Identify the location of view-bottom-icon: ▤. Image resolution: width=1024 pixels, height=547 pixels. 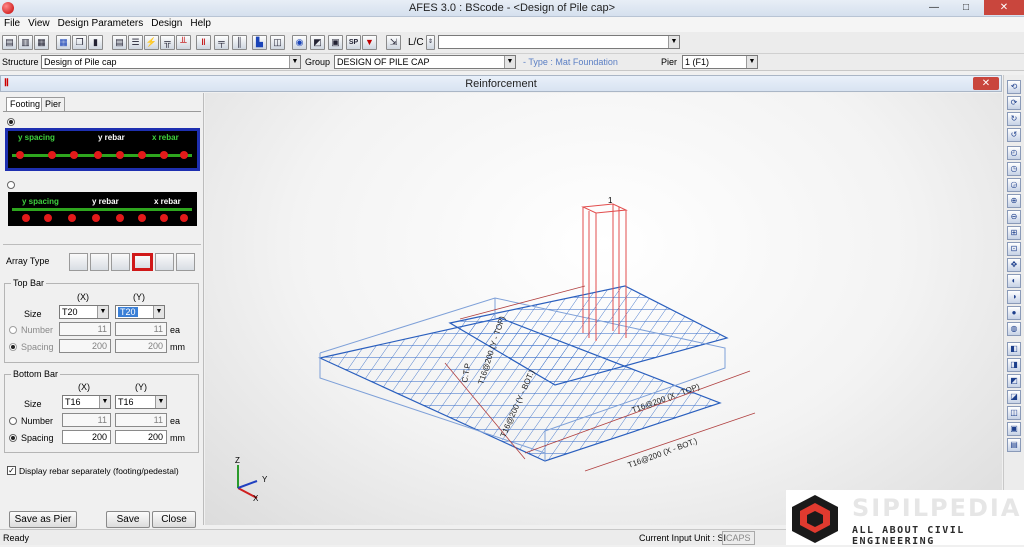
(1014, 445).